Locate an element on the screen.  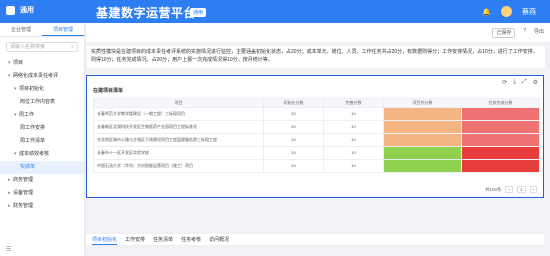
project-name-cell: 东北地区城市公路与主城区干线建设项目工程监理服务第三标段工程 is located at coordinates (178, 140).